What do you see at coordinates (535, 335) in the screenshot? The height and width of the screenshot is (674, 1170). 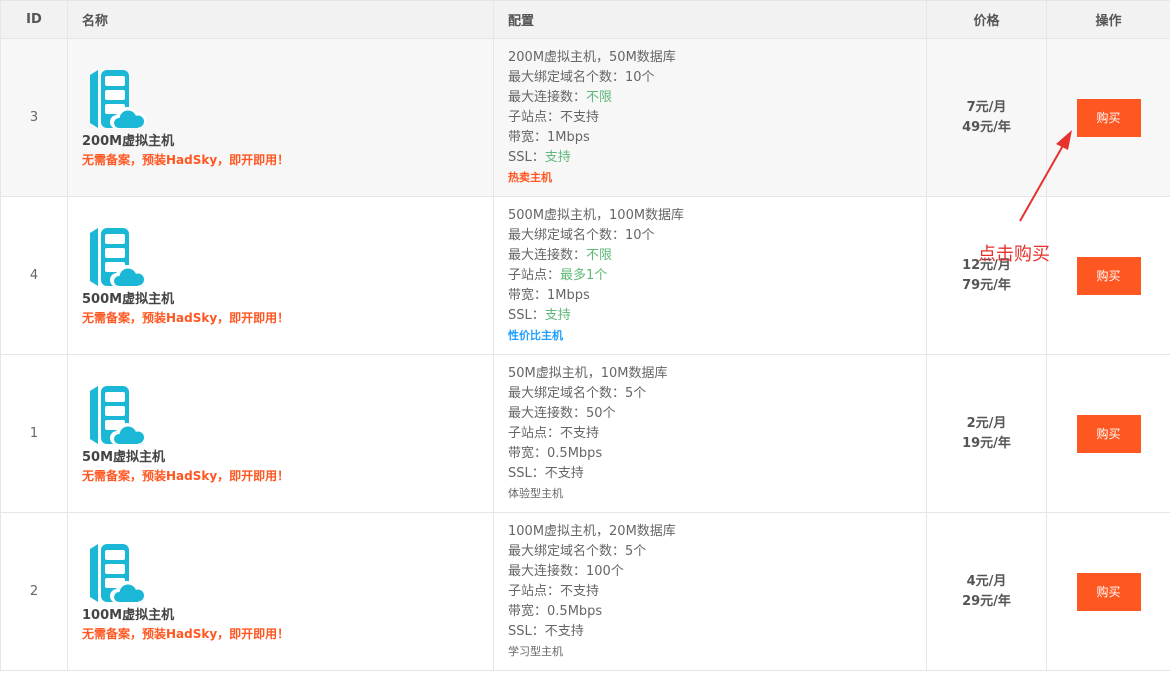 I see `host-tag: 性价比主机` at bounding box center [535, 335].